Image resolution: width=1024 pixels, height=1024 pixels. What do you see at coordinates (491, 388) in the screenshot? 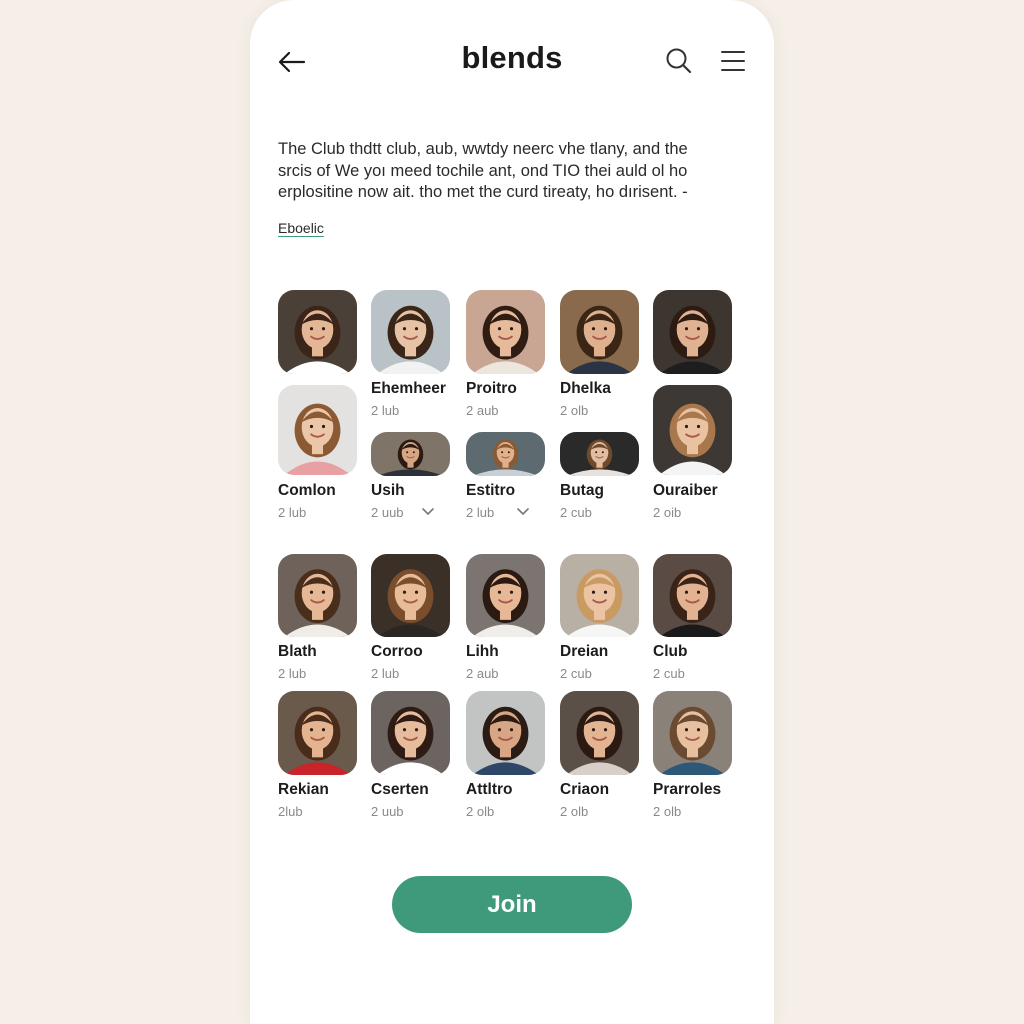
I see `member-name: Proitro` at bounding box center [491, 388].